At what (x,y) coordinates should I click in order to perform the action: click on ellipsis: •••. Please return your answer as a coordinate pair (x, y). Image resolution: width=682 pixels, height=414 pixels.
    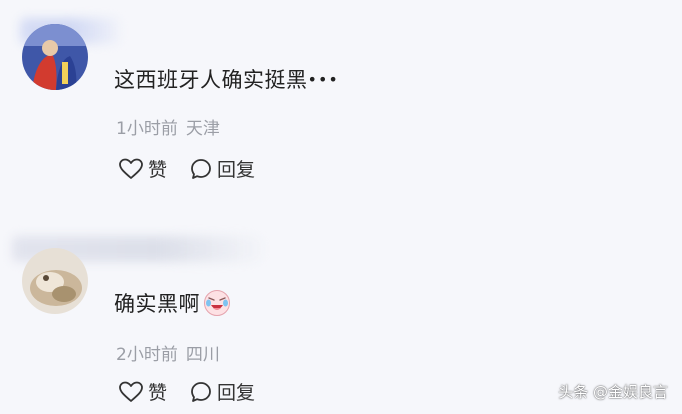
    Looking at the image, I should click on (323, 79).